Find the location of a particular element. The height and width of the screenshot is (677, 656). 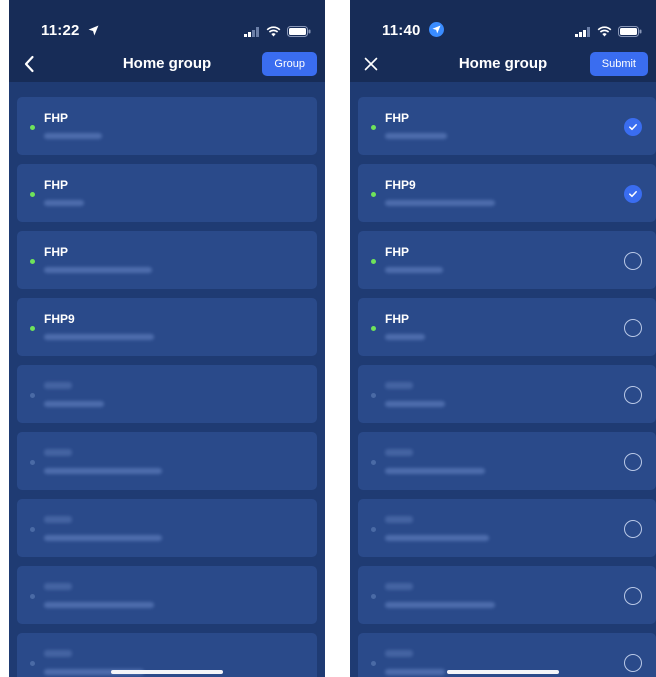

status-time: 11:40 is located at coordinates (413, 30).